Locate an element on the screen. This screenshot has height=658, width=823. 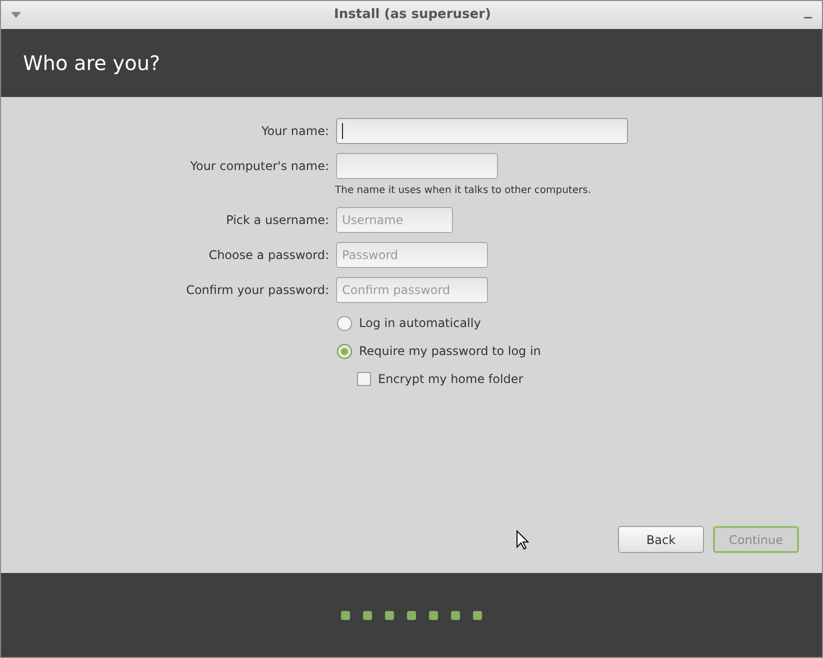
text-field: Confirm password is located at coordinates (412, 290).